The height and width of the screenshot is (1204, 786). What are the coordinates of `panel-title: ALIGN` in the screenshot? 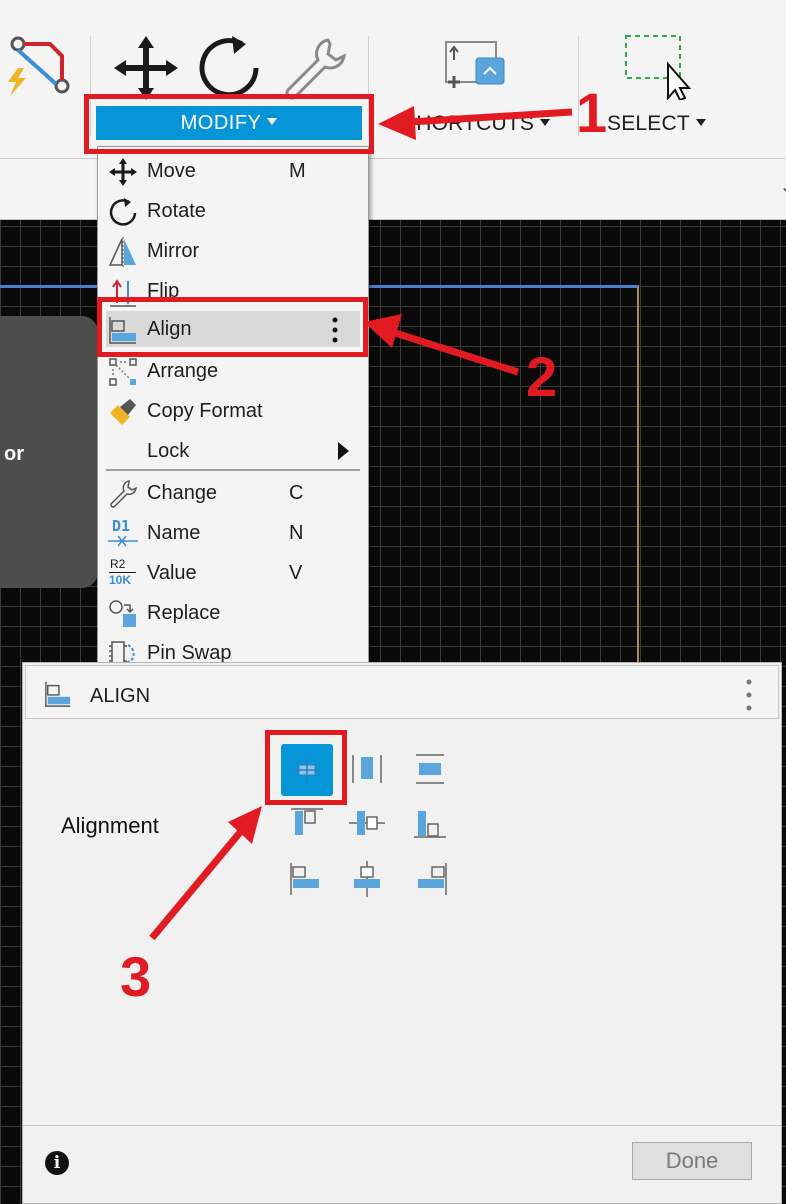 It's located at (120, 696).